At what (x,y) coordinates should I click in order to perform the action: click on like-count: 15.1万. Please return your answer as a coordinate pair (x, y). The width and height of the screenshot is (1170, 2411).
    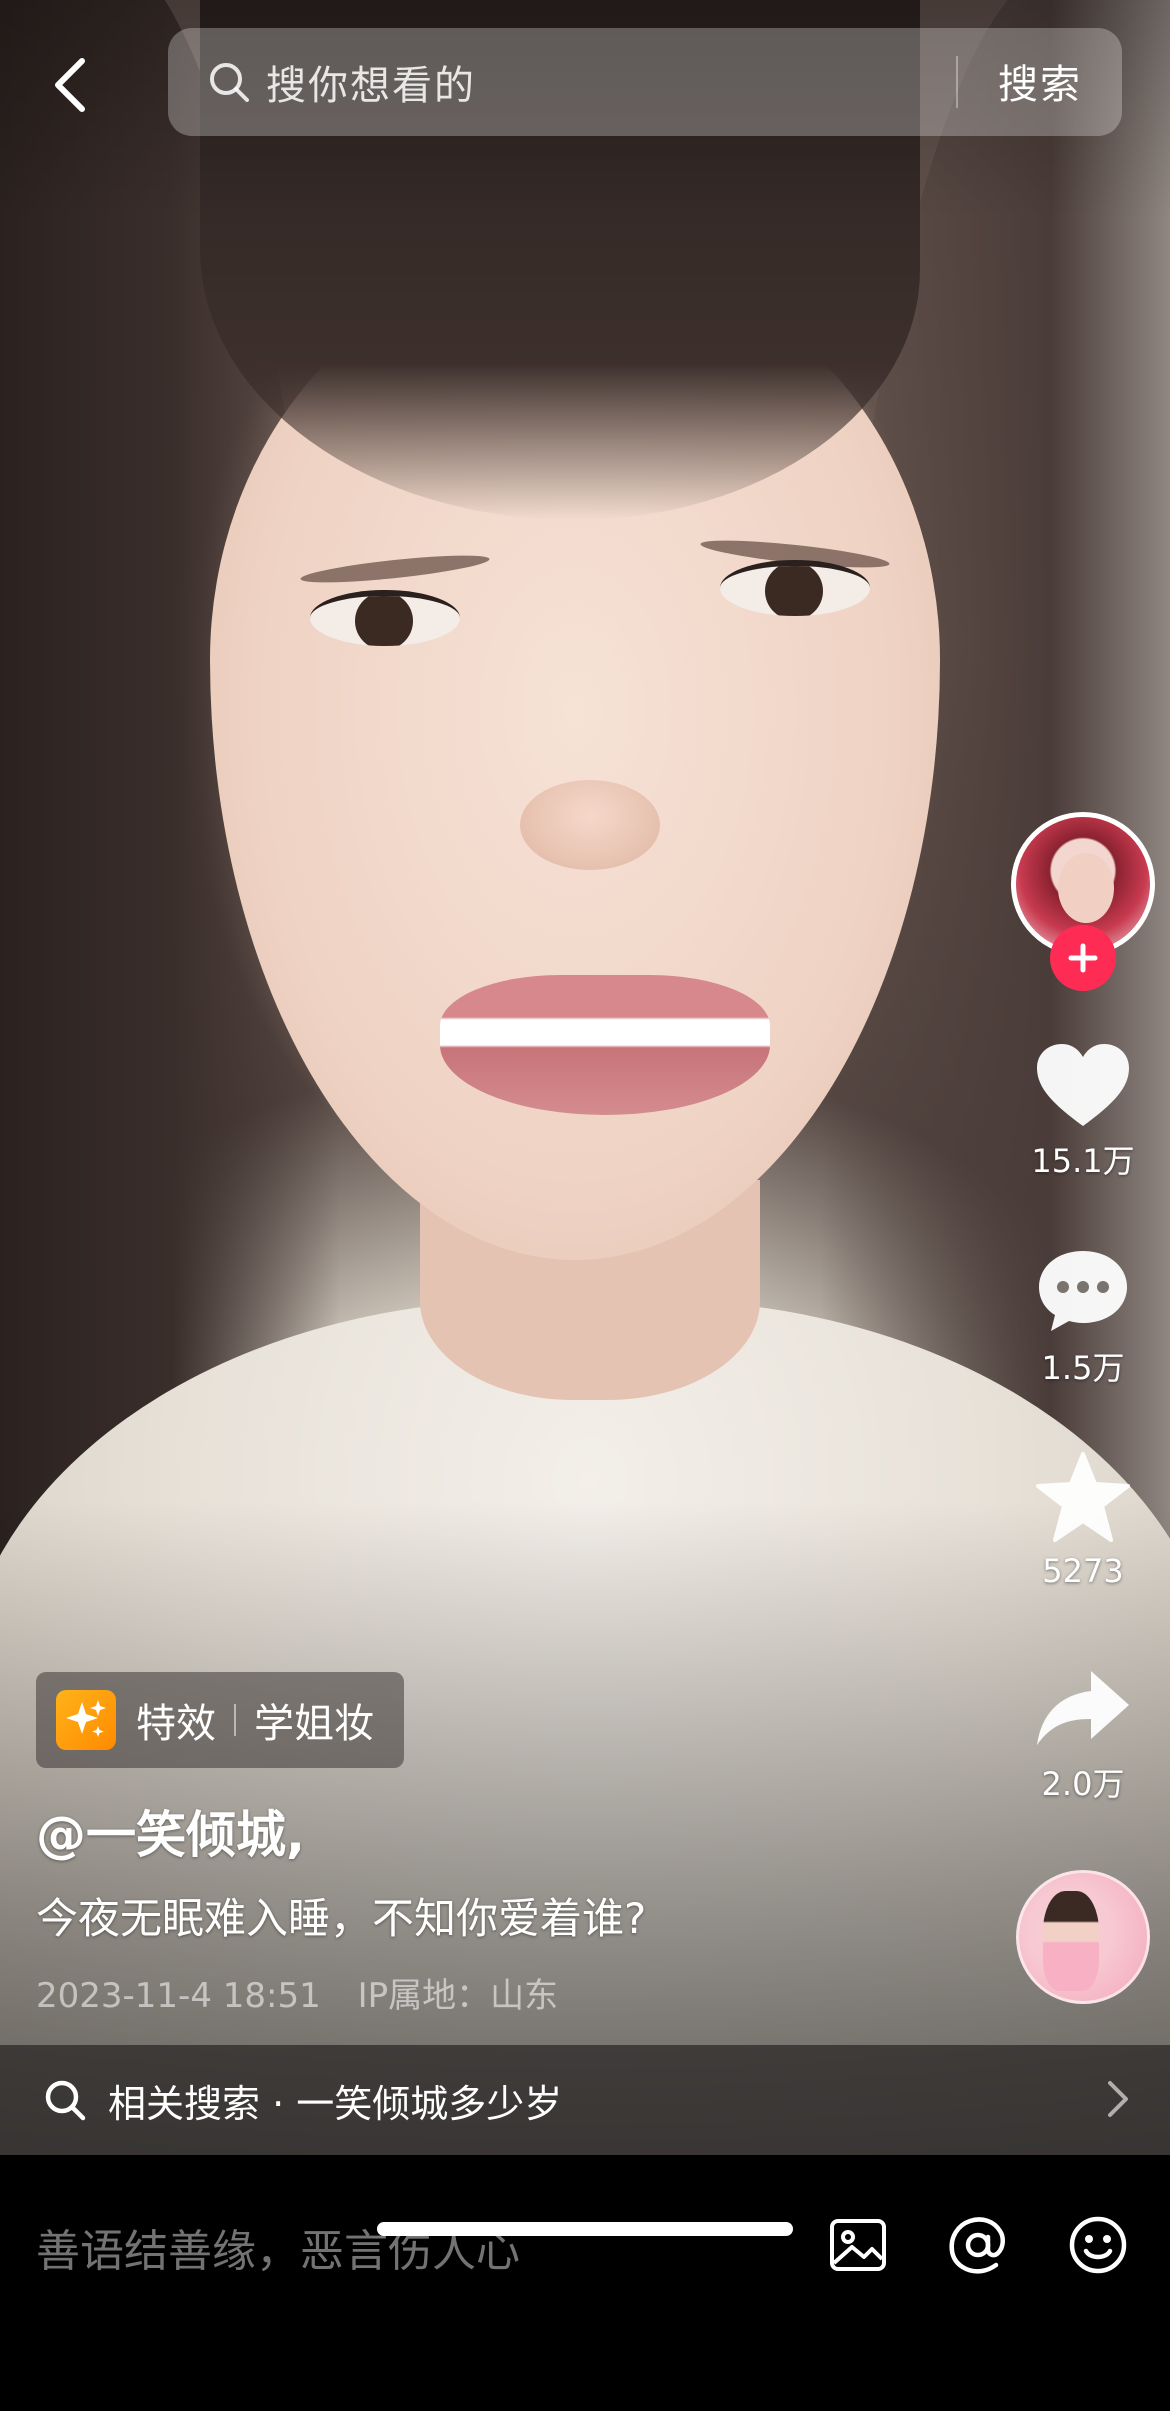
    Looking at the image, I should click on (1083, 1161).